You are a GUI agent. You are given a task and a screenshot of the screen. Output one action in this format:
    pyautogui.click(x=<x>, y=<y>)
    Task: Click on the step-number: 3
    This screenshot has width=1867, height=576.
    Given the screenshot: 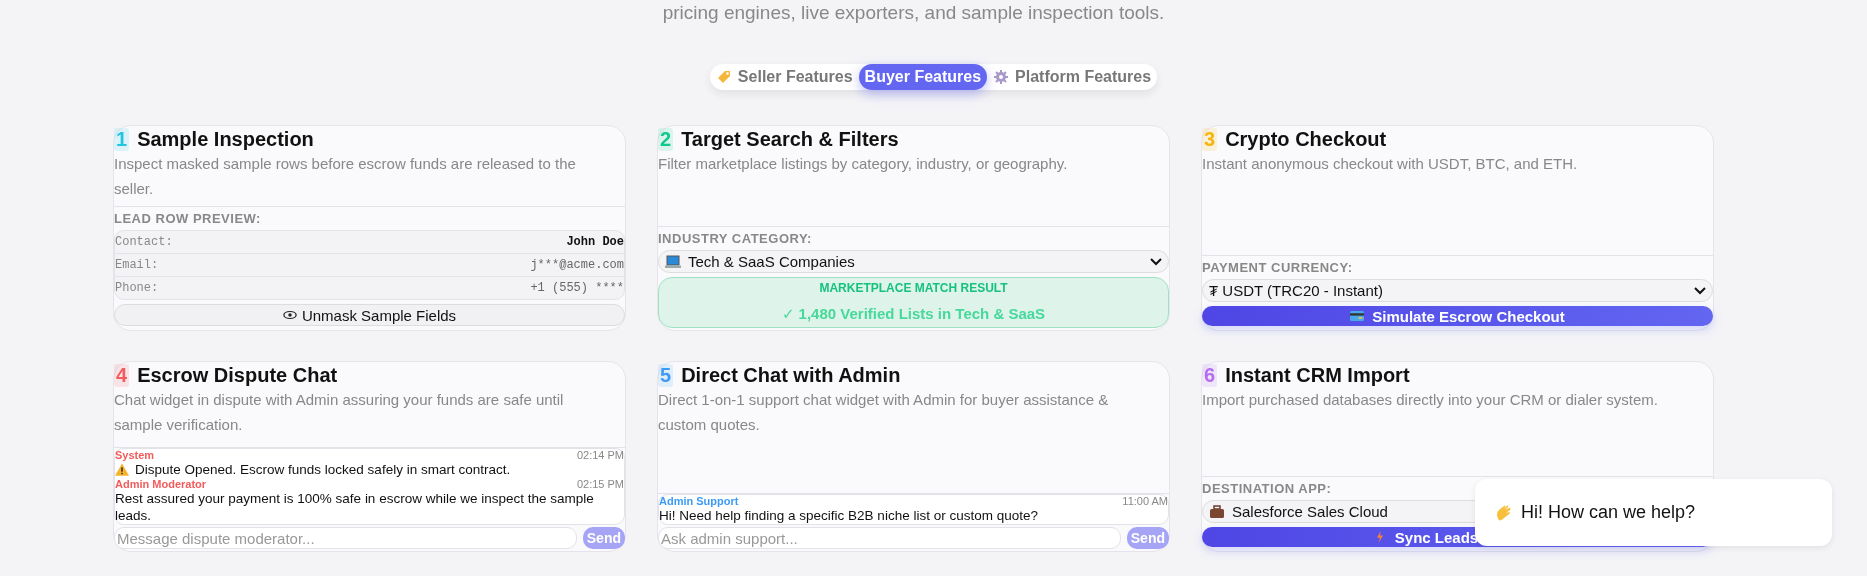 What is the action you would take?
    pyautogui.click(x=1210, y=139)
    